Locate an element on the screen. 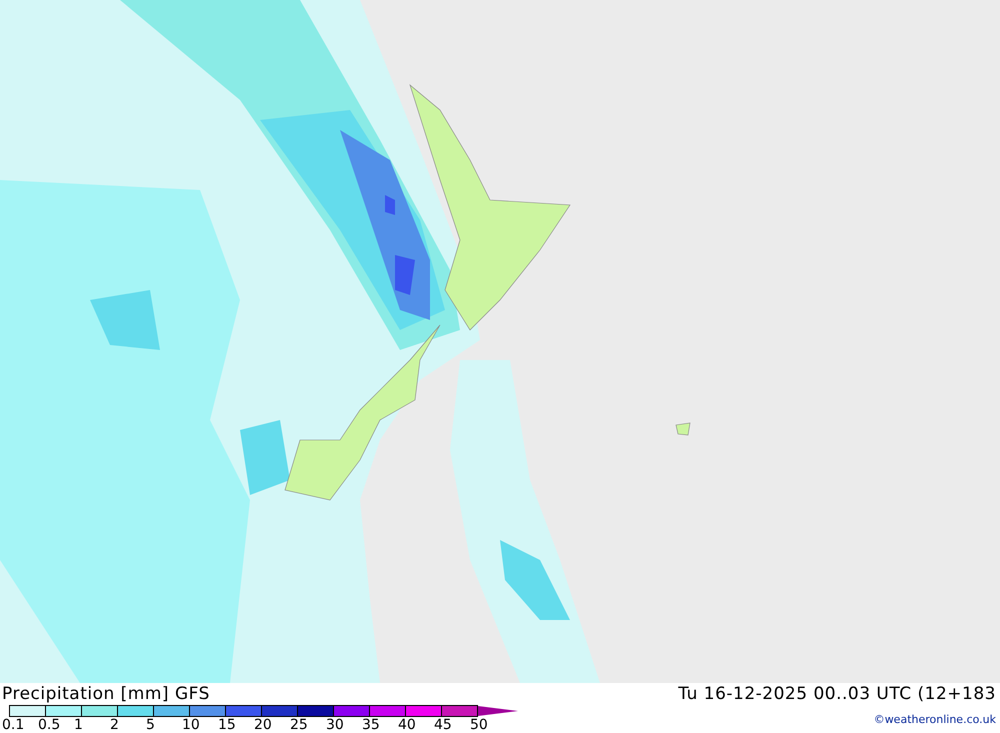 Image resolution: width=1000 pixels, height=733 pixels. legend-label: 40 is located at coordinates (407, 725).